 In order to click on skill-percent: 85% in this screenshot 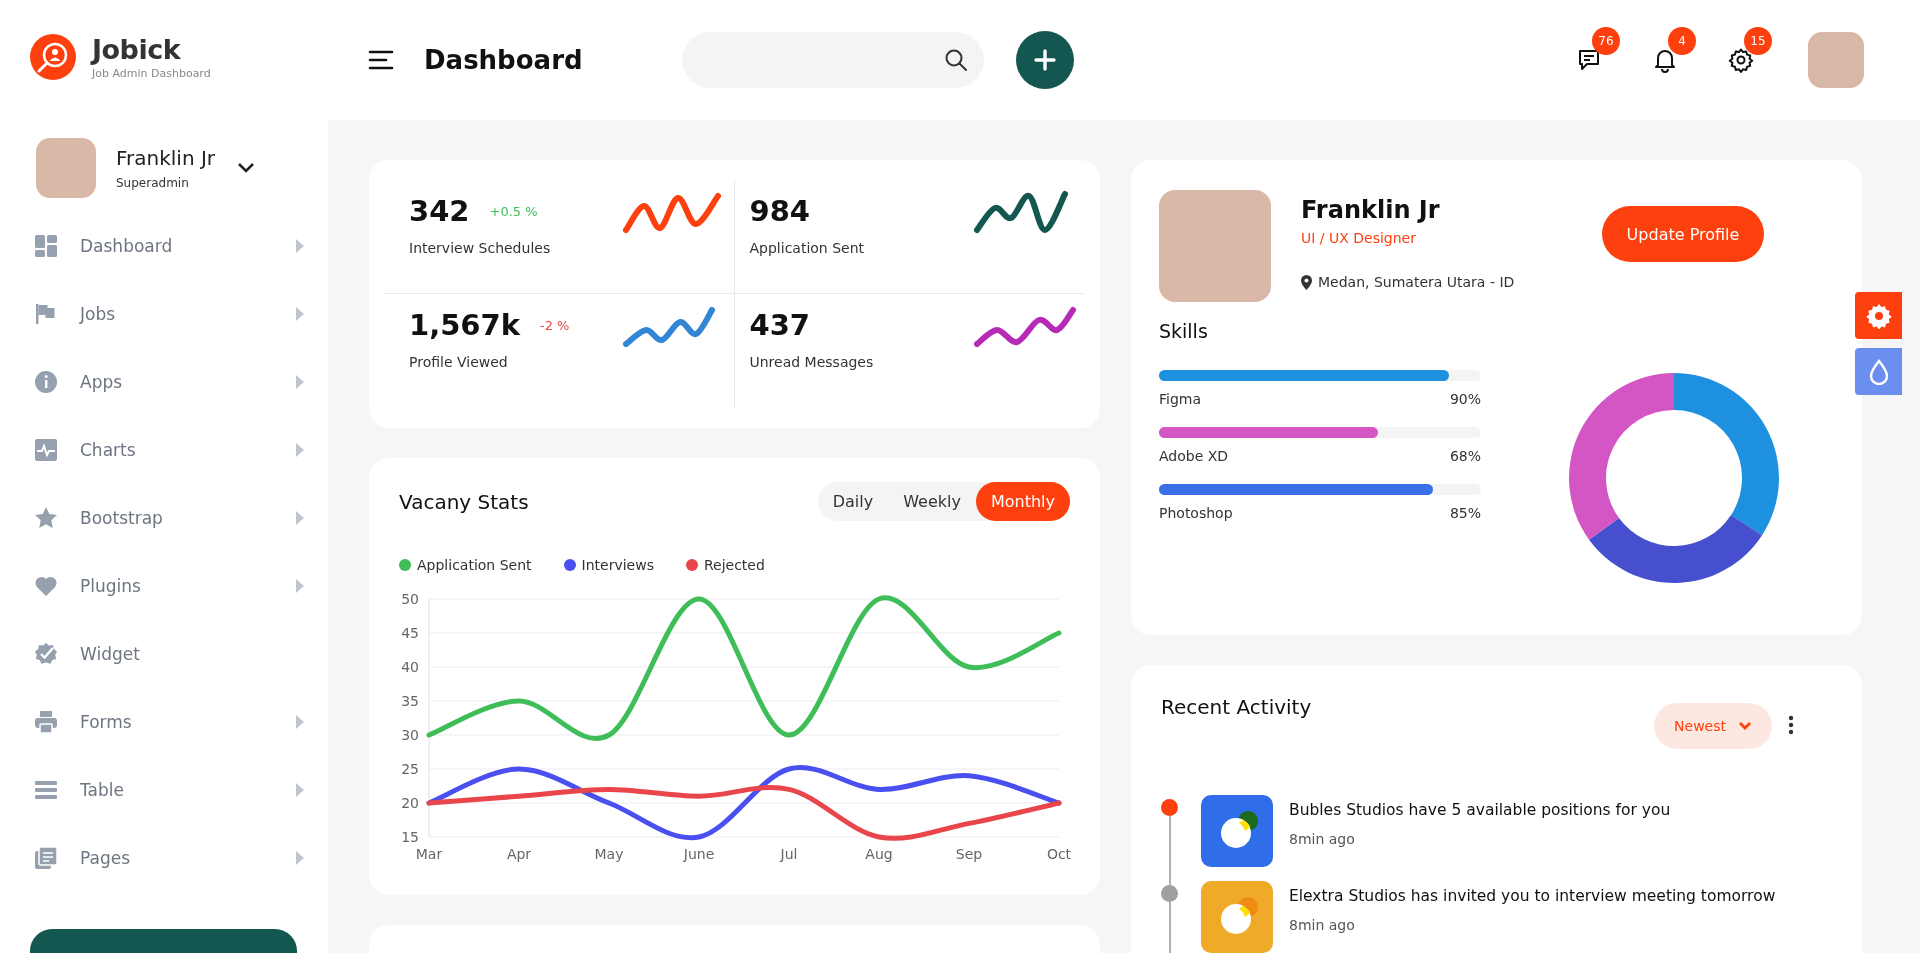, I will do `click(1465, 513)`.